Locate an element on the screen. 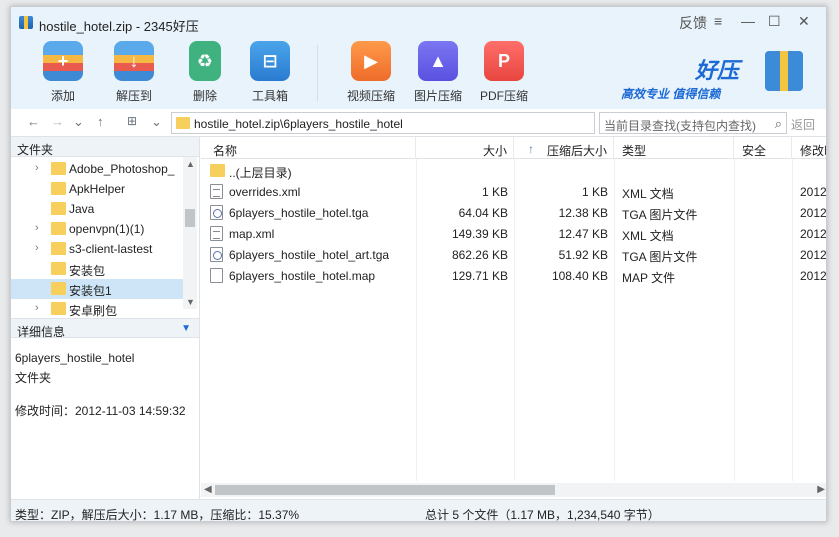 Image resolution: width=839 pixels, height=537 pixels. menu-icon: ≡ is located at coordinates (718, 21).